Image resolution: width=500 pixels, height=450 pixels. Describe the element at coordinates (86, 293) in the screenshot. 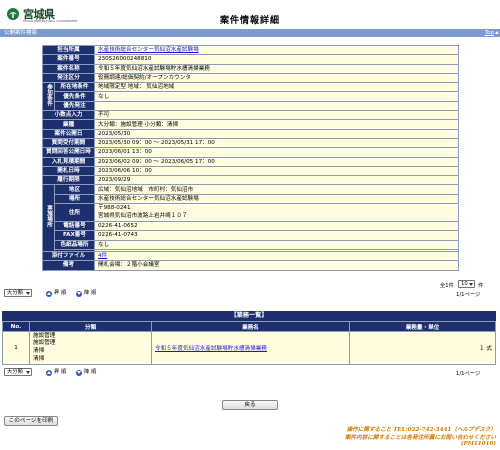

I see `sort-desc-button: 降 順` at that location.